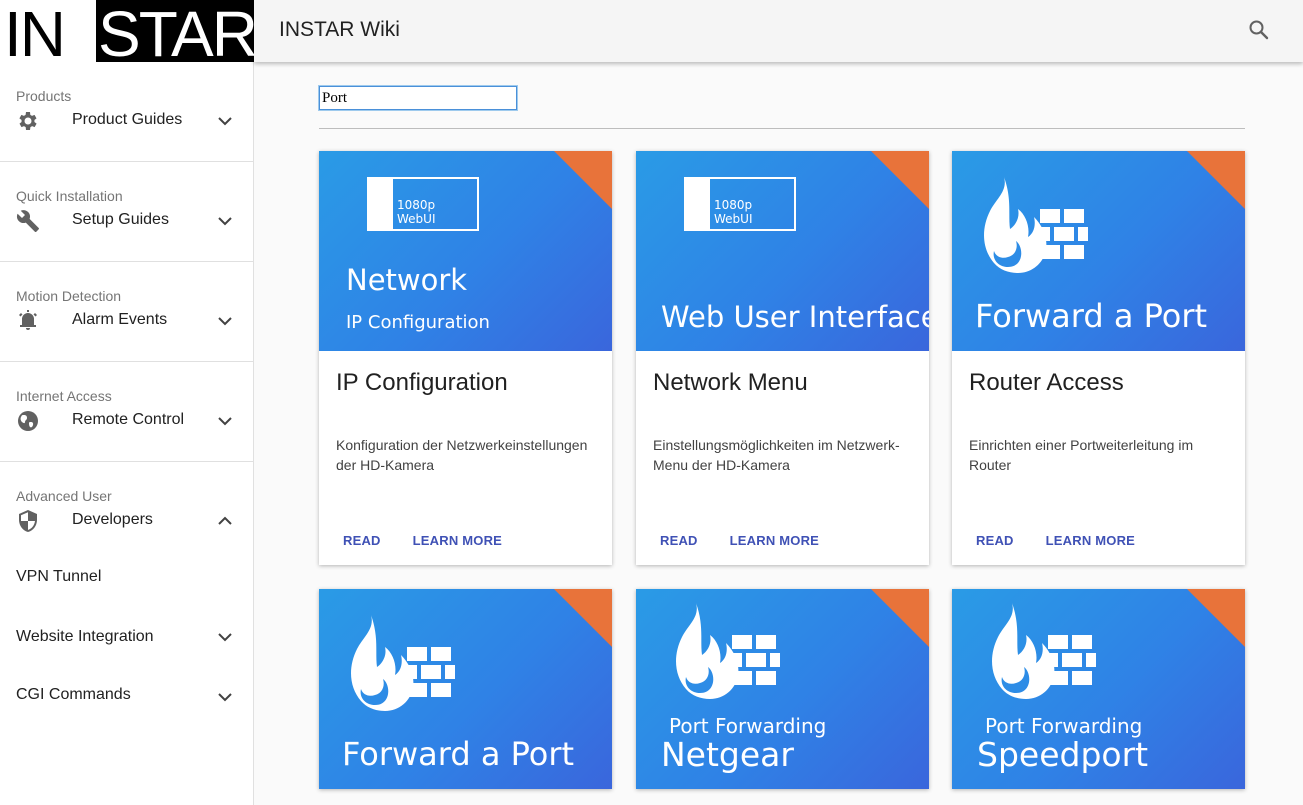  I want to click on sidebar-section-products: Products Product Guides, so click(126, 112).